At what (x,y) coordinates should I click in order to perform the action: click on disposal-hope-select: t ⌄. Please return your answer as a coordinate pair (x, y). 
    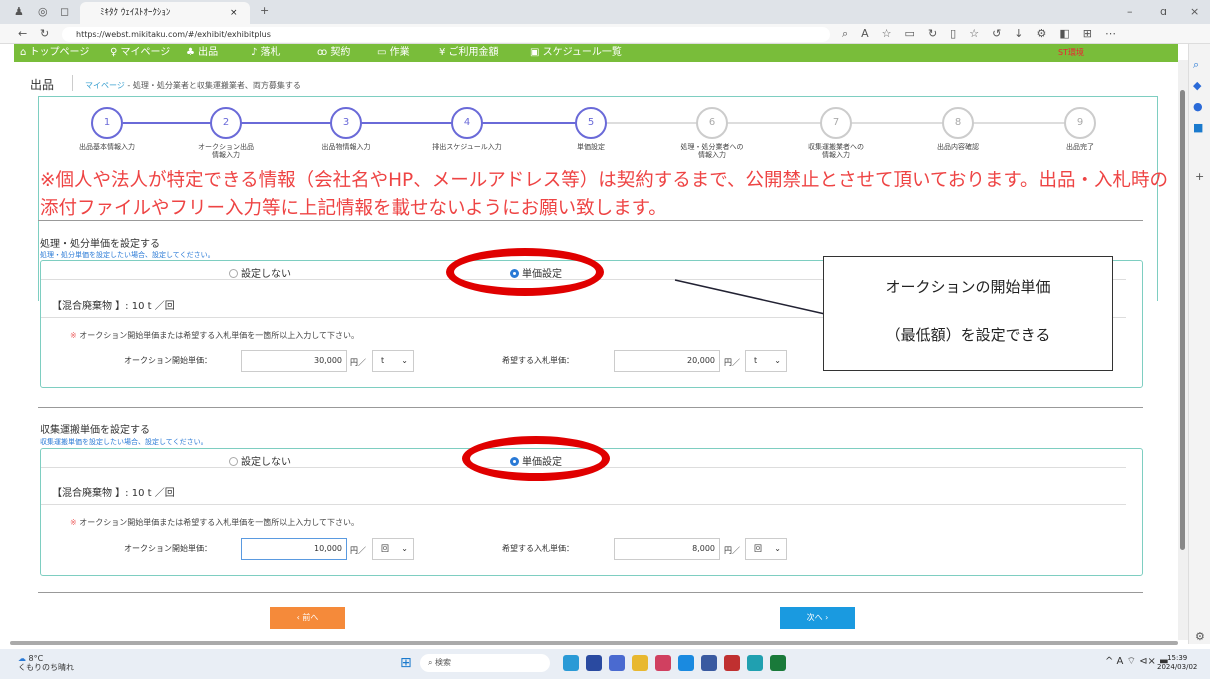
    Looking at the image, I should click on (766, 361).